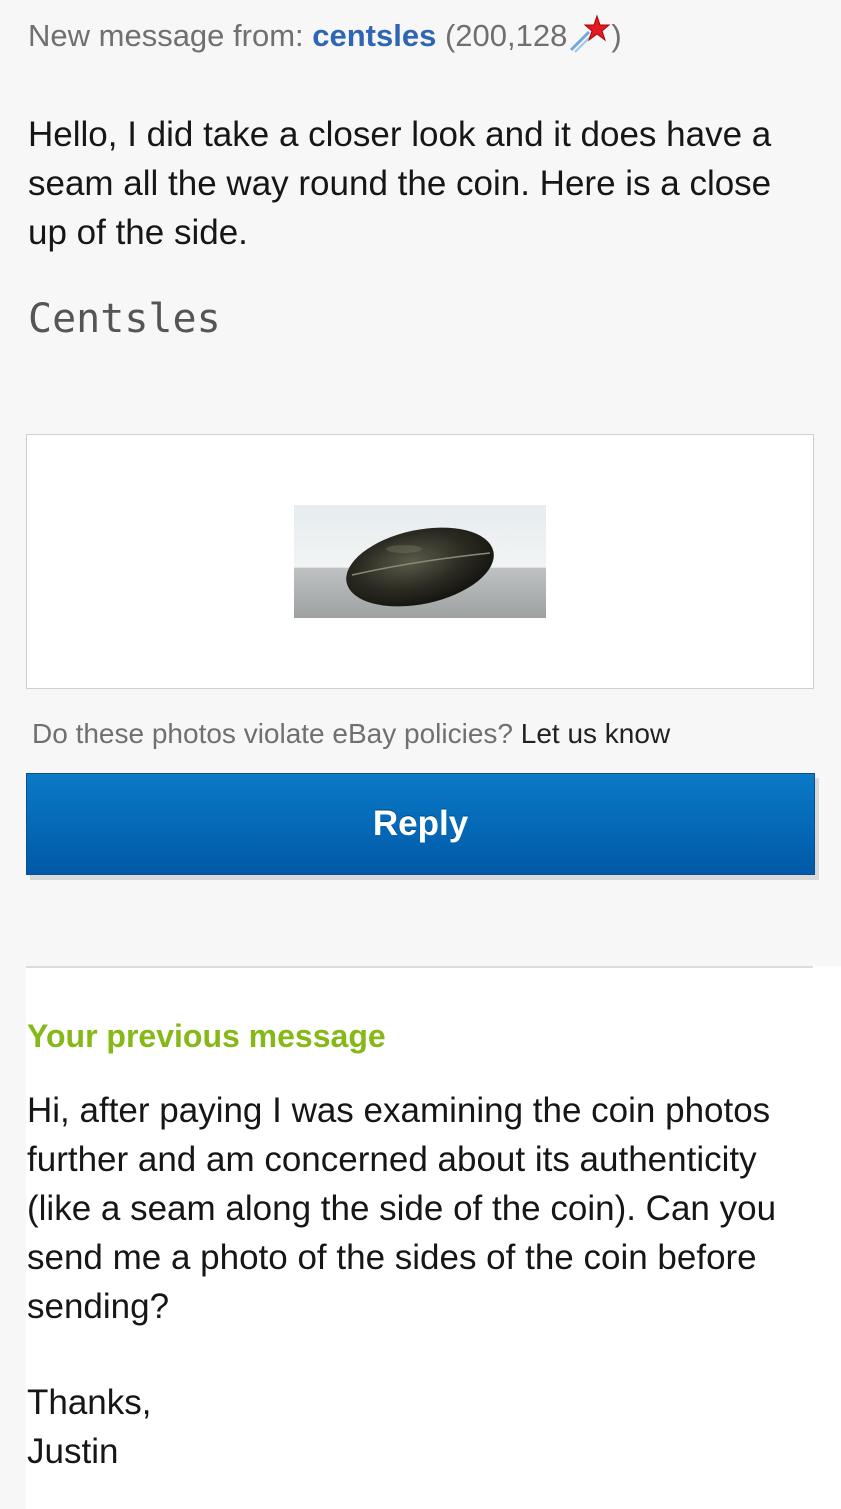 This screenshot has width=841, height=1509. I want to click on closing-line: Thanks,, so click(89, 1402).